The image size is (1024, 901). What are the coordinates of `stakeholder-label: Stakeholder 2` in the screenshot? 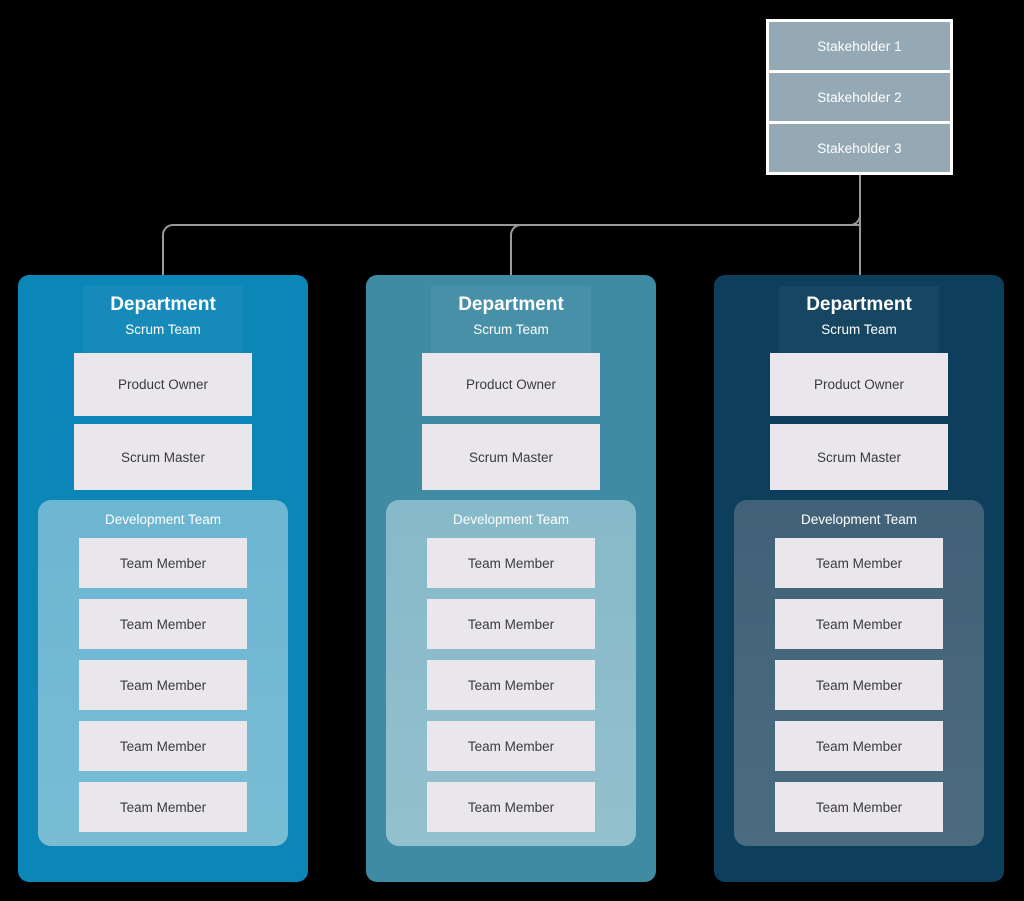 It's located at (859, 97).